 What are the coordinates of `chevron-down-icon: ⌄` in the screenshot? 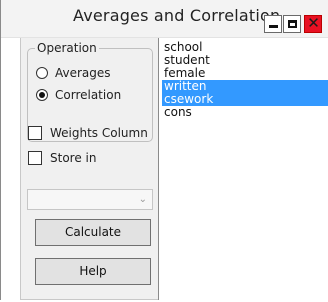 It's located at (143, 199).